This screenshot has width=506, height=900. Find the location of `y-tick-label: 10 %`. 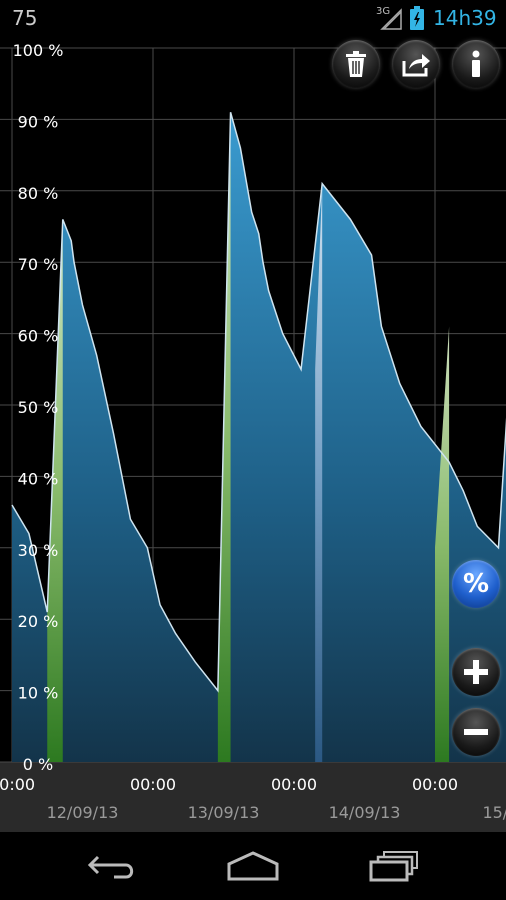

y-tick-label: 10 % is located at coordinates (38, 693).